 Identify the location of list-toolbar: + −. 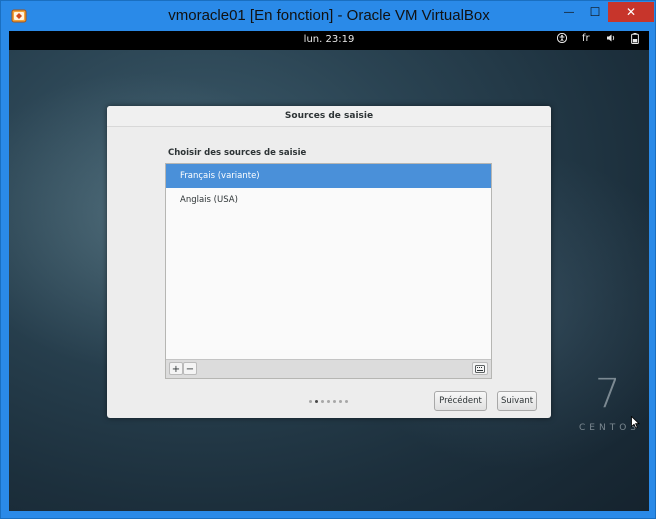
(328, 368).